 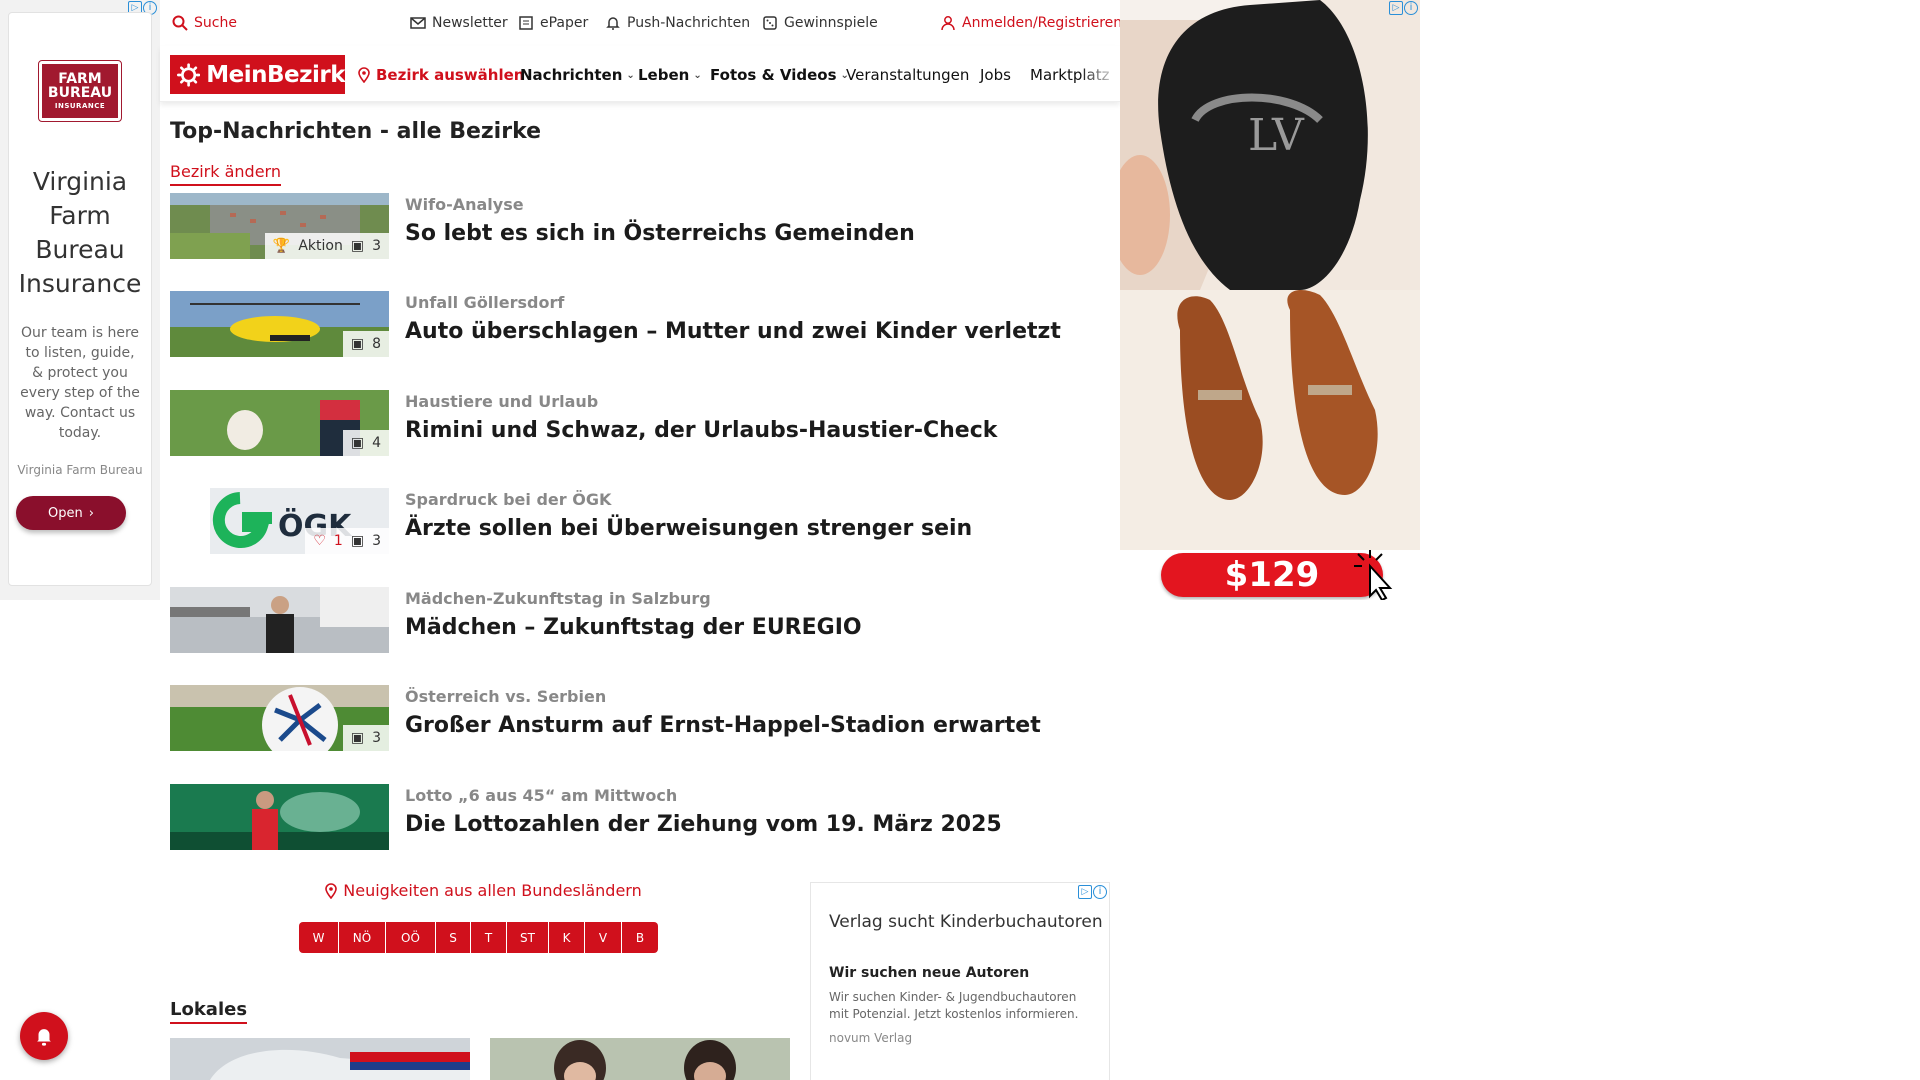 What do you see at coordinates (553, 23) in the screenshot?
I see `epaper-link: ePaper` at bounding box center [553, 23].